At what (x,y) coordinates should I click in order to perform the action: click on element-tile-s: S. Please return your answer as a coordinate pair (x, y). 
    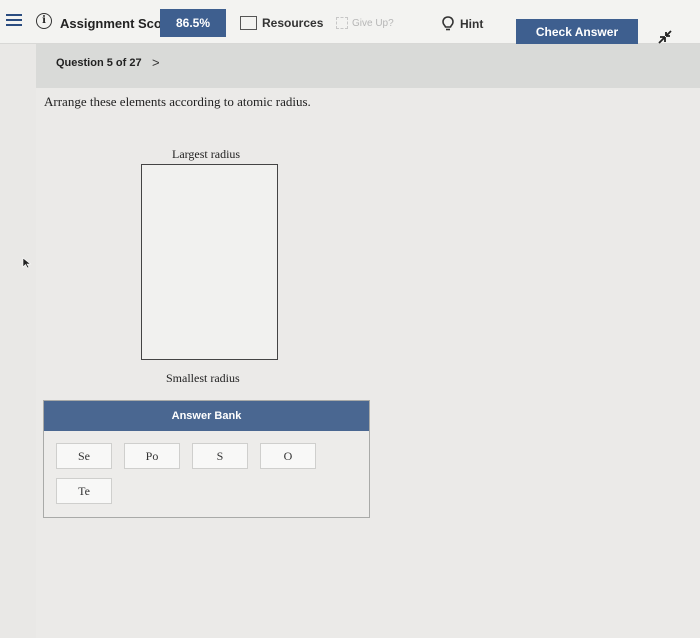
    Looking at the image, I should click on (220, 456).